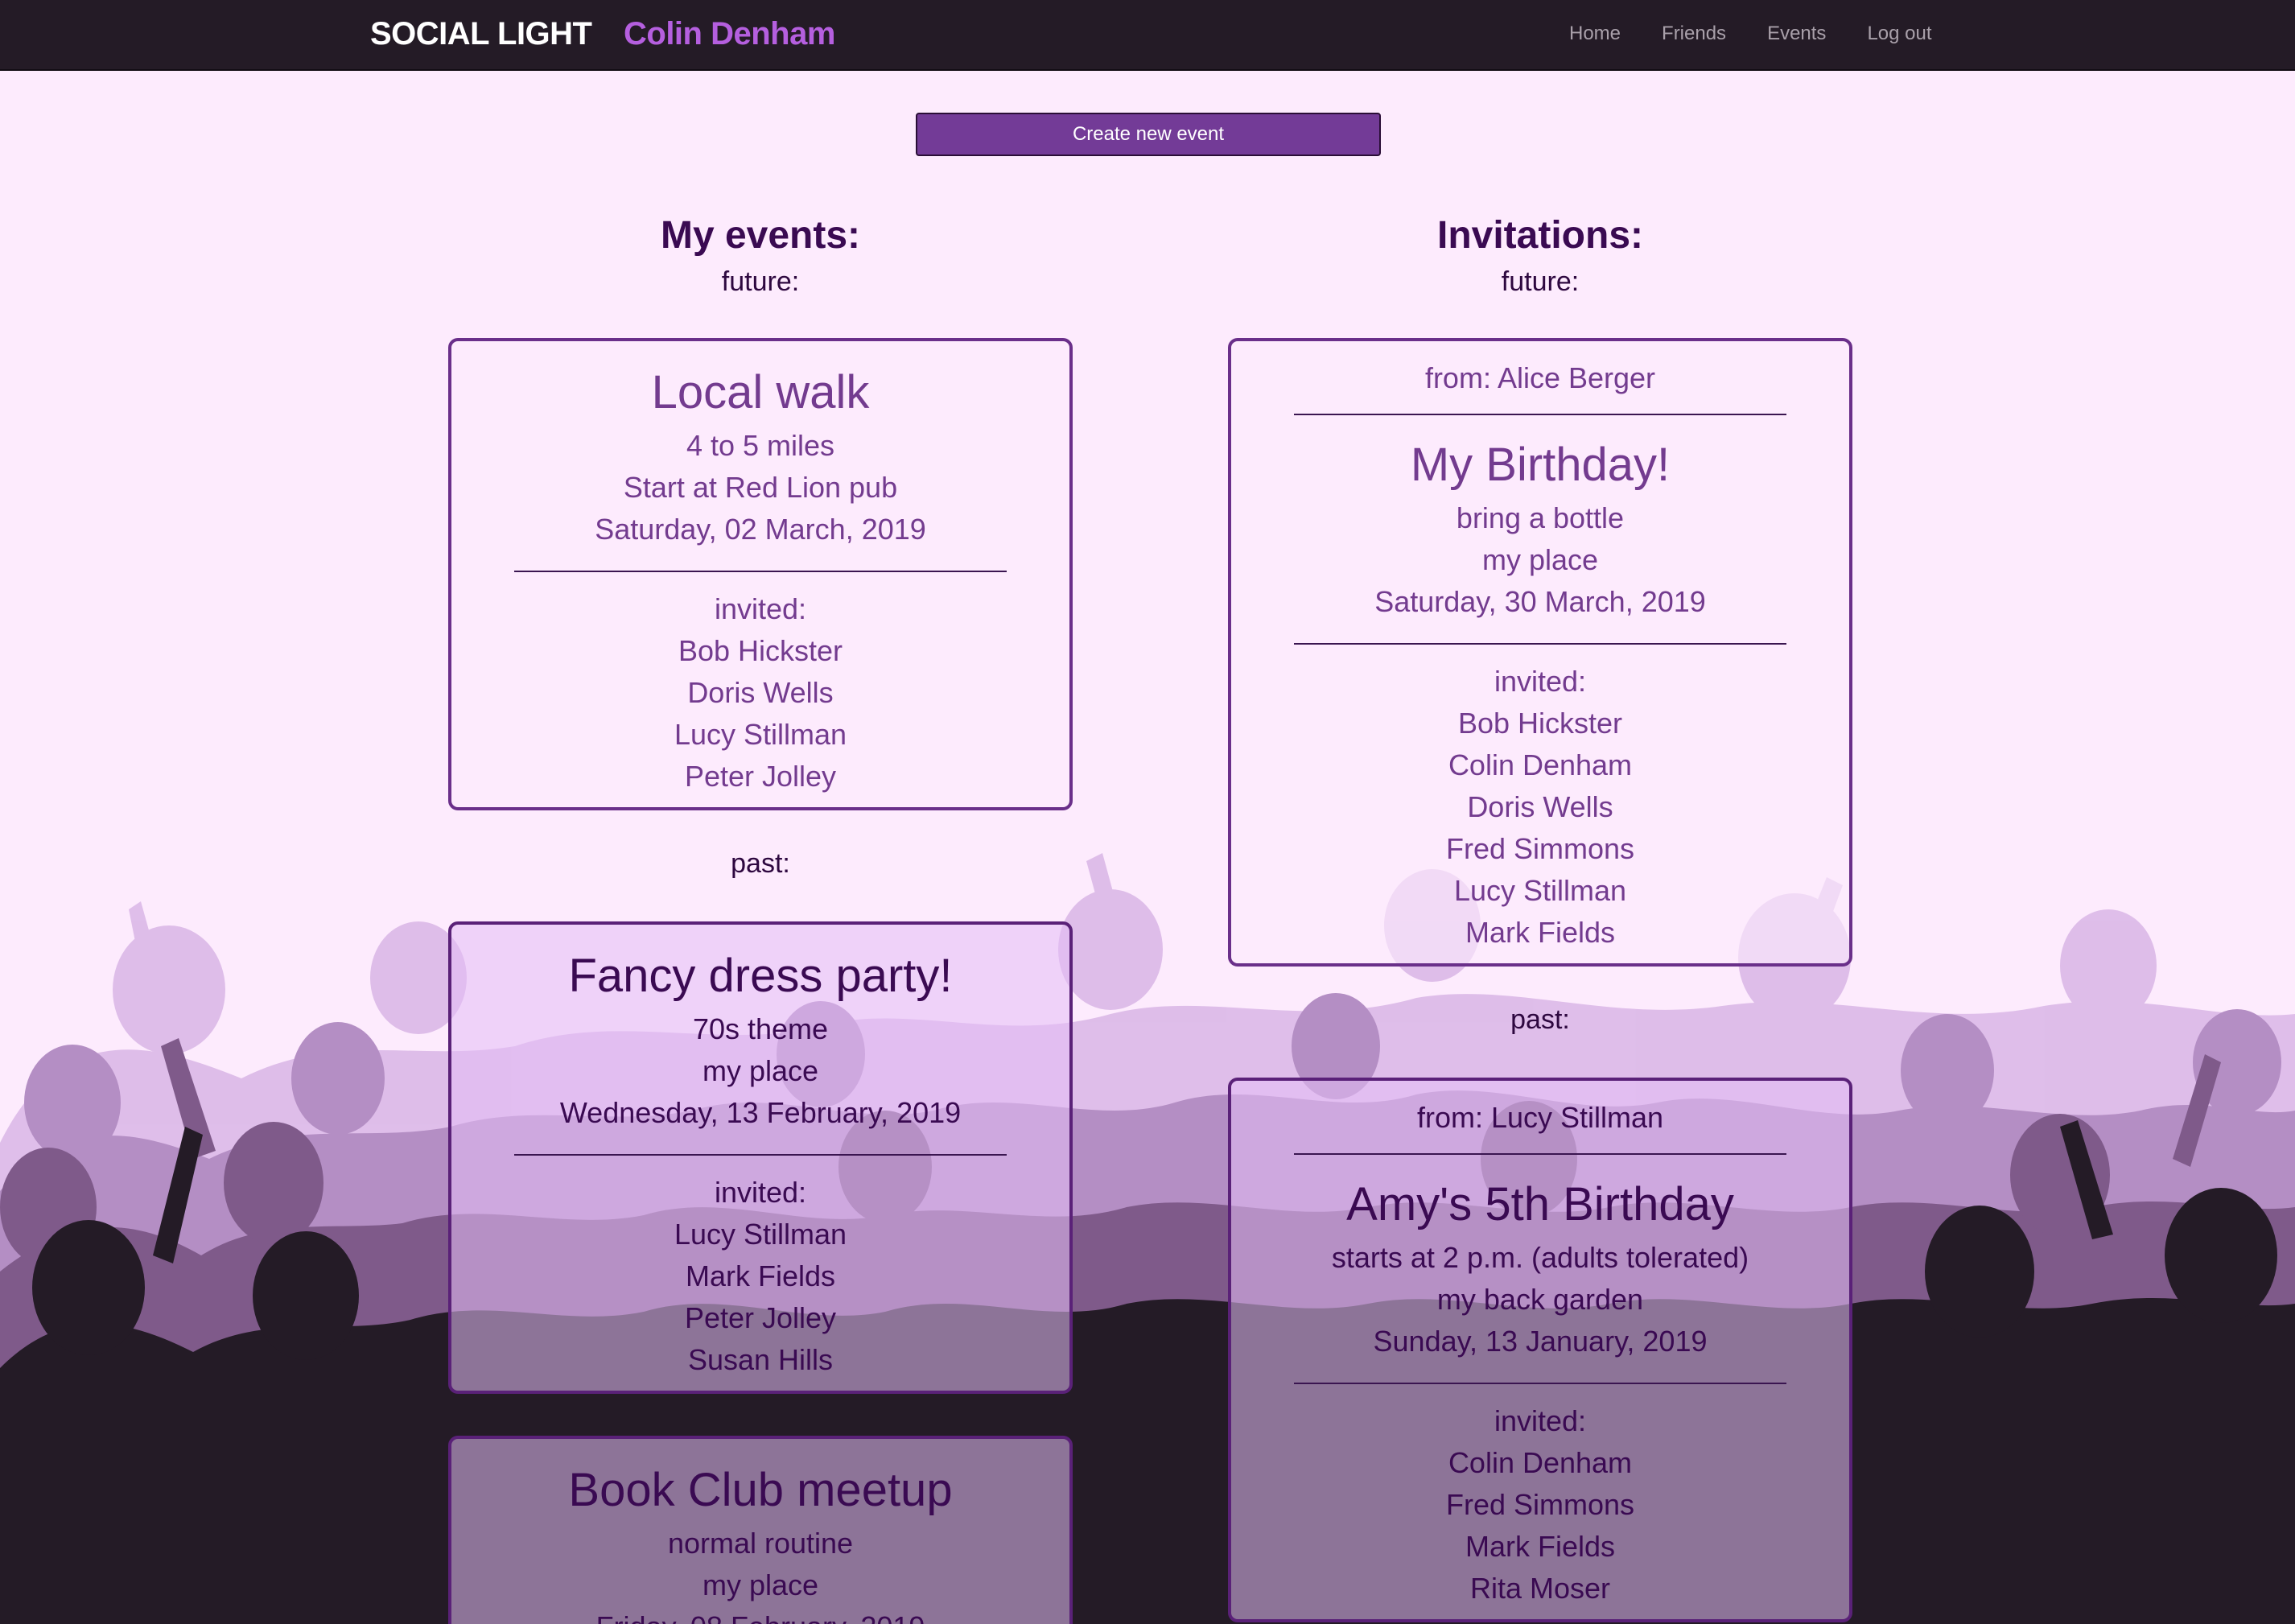  What do you see at coordinates (760, 1028) in the screenshot?
I see `event-description: 70s theme` at bounding box center [760, 1028].